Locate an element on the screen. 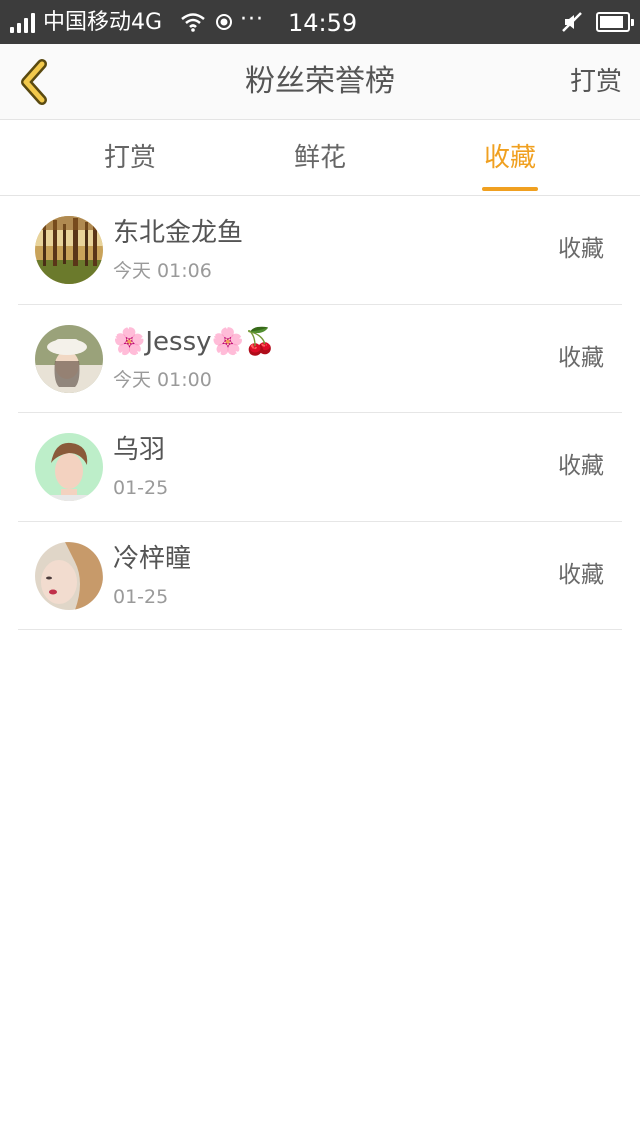 The height and width of the screenshot is (1138, 640). fan-time: 今天 01:00 is located at coordinates (162, 379).